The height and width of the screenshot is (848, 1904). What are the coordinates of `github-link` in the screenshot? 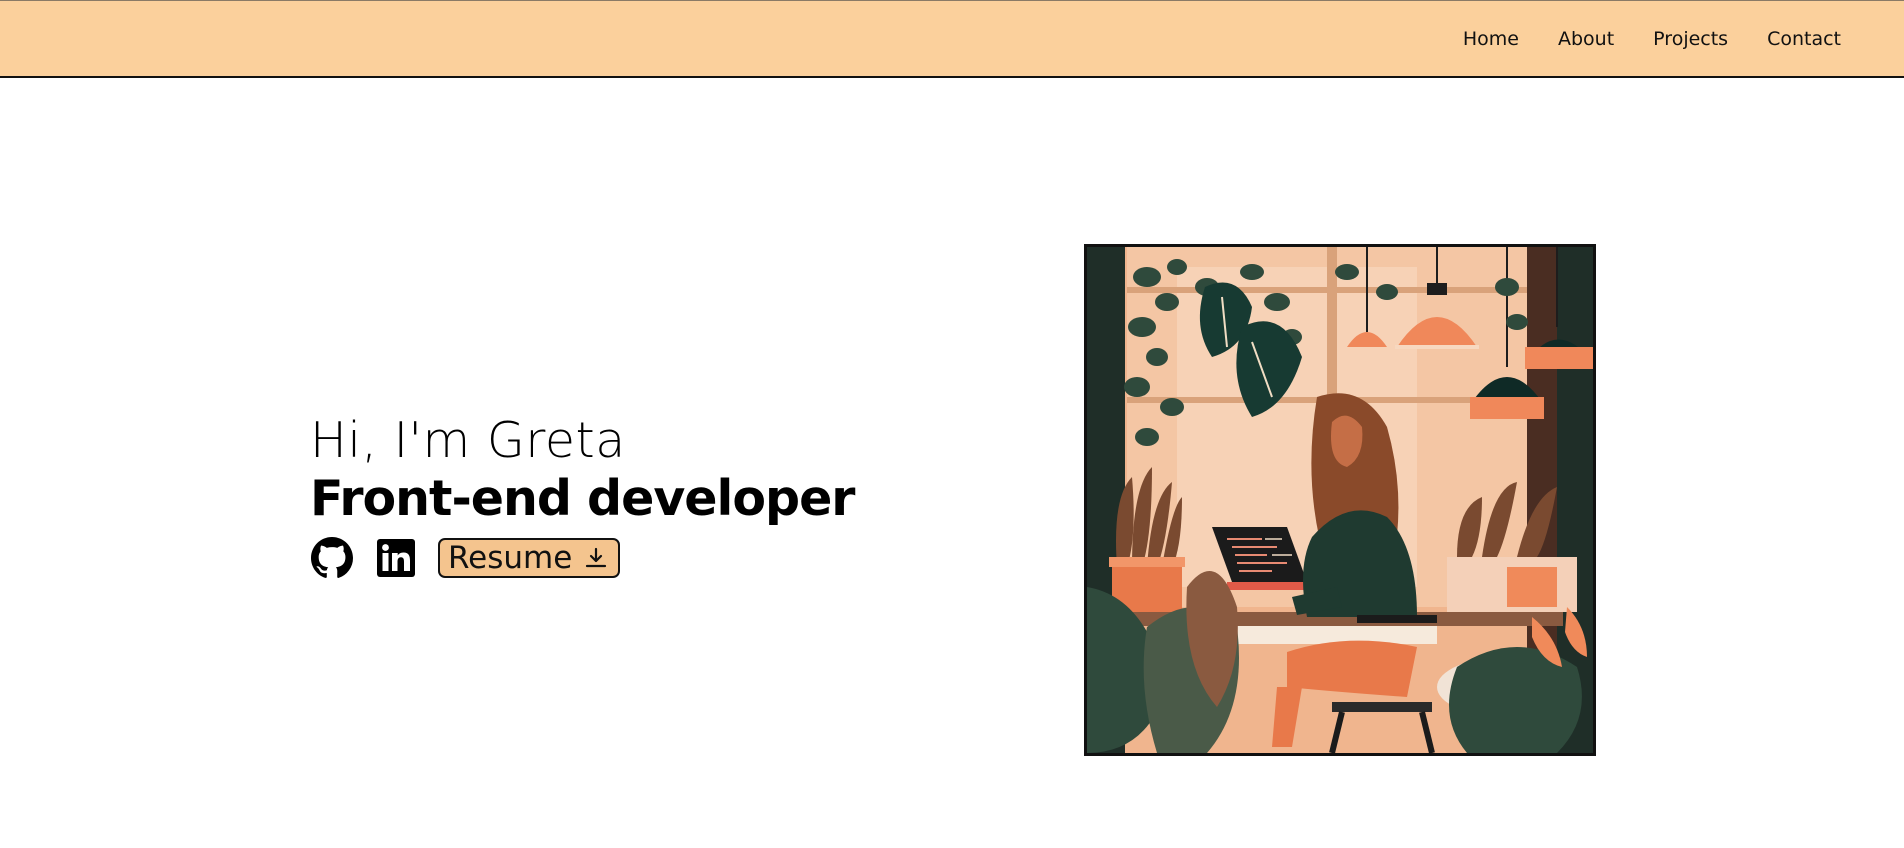 It's located at (332, 558).